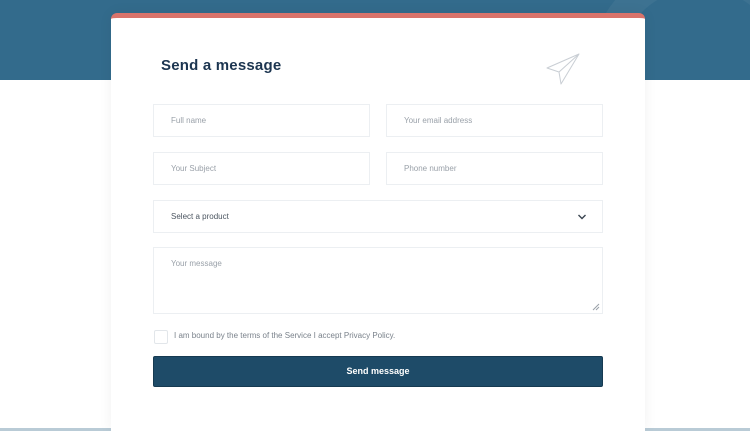 The height and width of the screenshot is (431, 750). What do you see at coordinates (189, 120) in the screenshot?
I see `full-name-placeholder: Full name` at bounding box center [189, 120].